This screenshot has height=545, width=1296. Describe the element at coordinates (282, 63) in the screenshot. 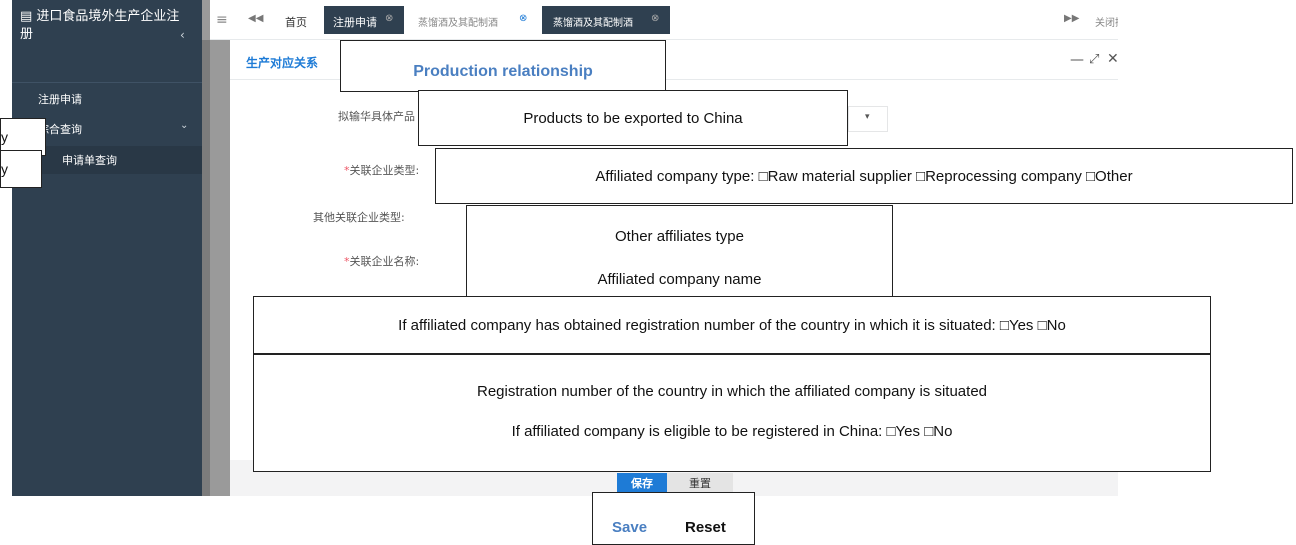

I see `panel-title: 生产对应关系` at that location.